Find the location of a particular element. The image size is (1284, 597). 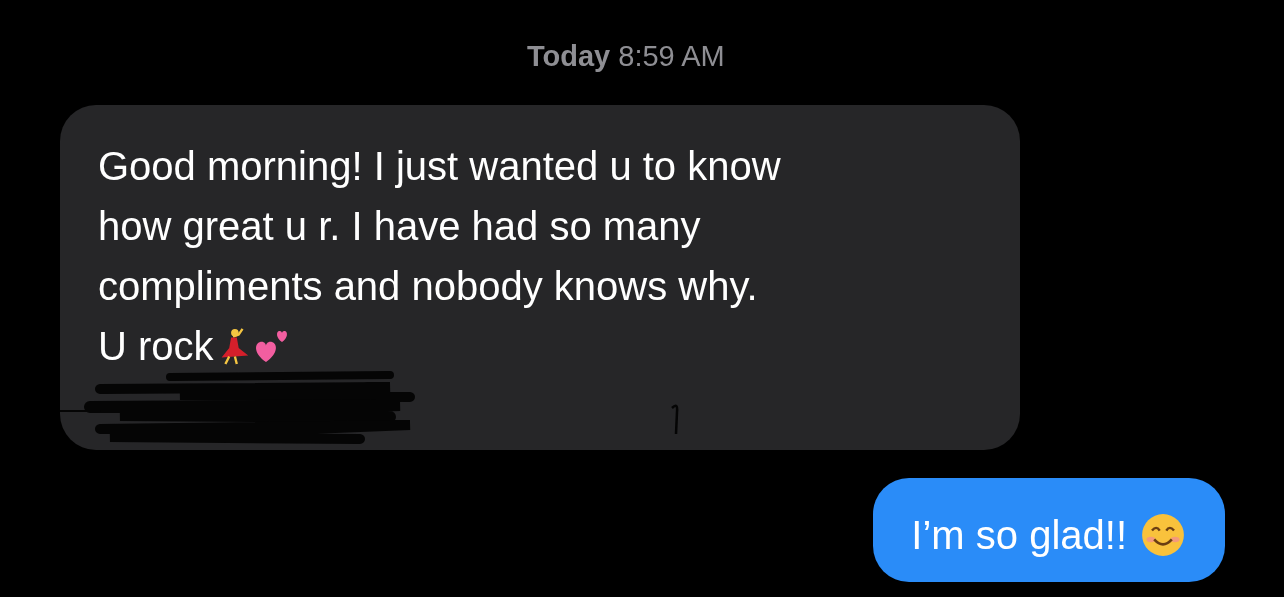

message-text: how great u r. I have had so many is located at coordinates (399, 226).